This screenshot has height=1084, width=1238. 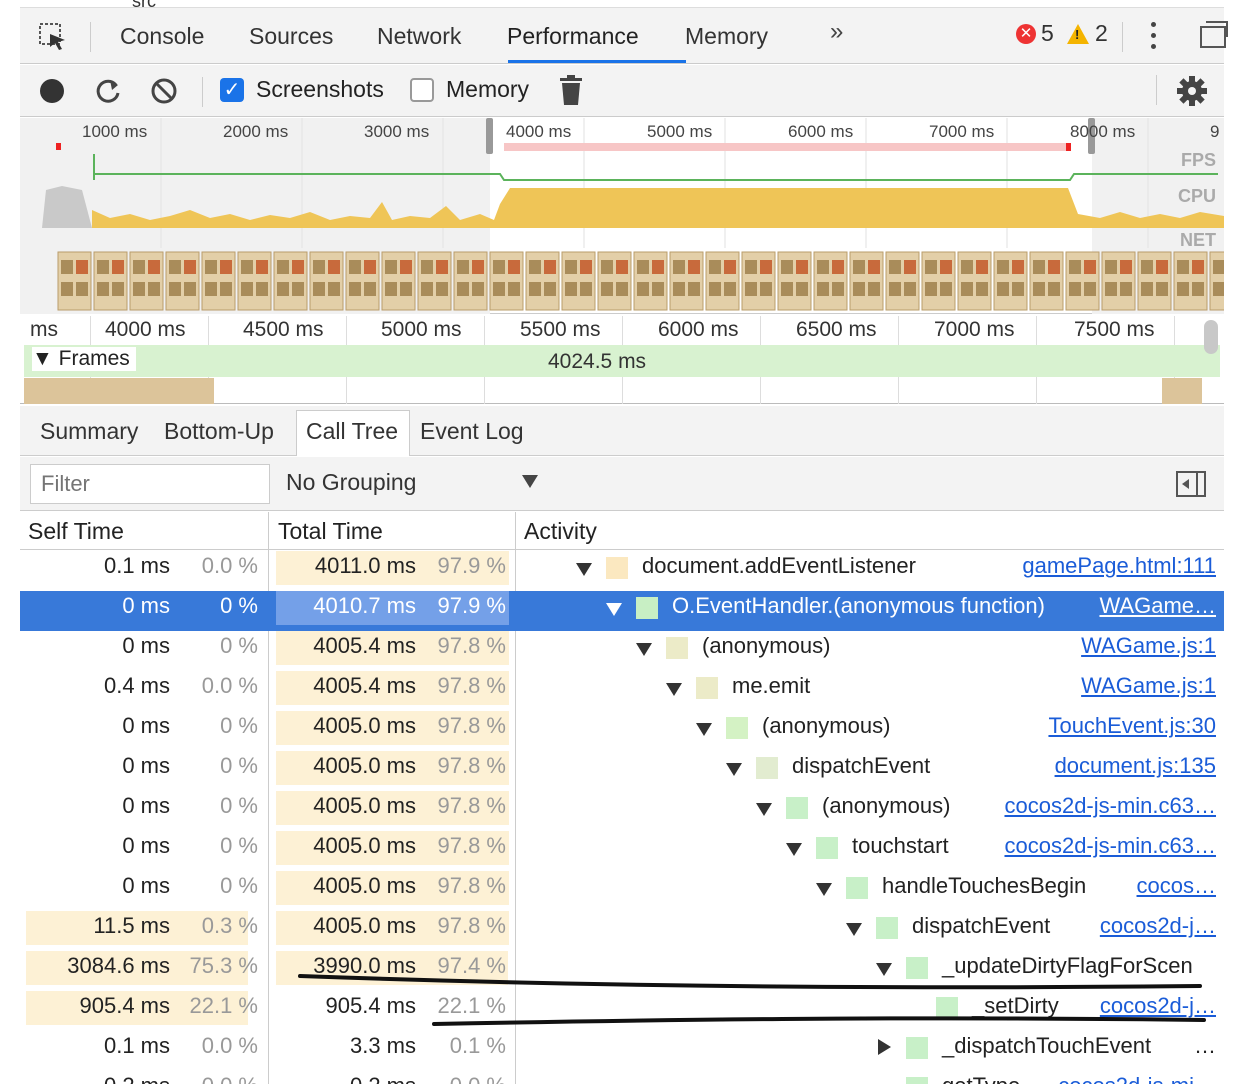 What do you see at coordinates (239, 725) in the screenshot?
I see `self-time-percent: 0 %` at bounding box center [239, 725].